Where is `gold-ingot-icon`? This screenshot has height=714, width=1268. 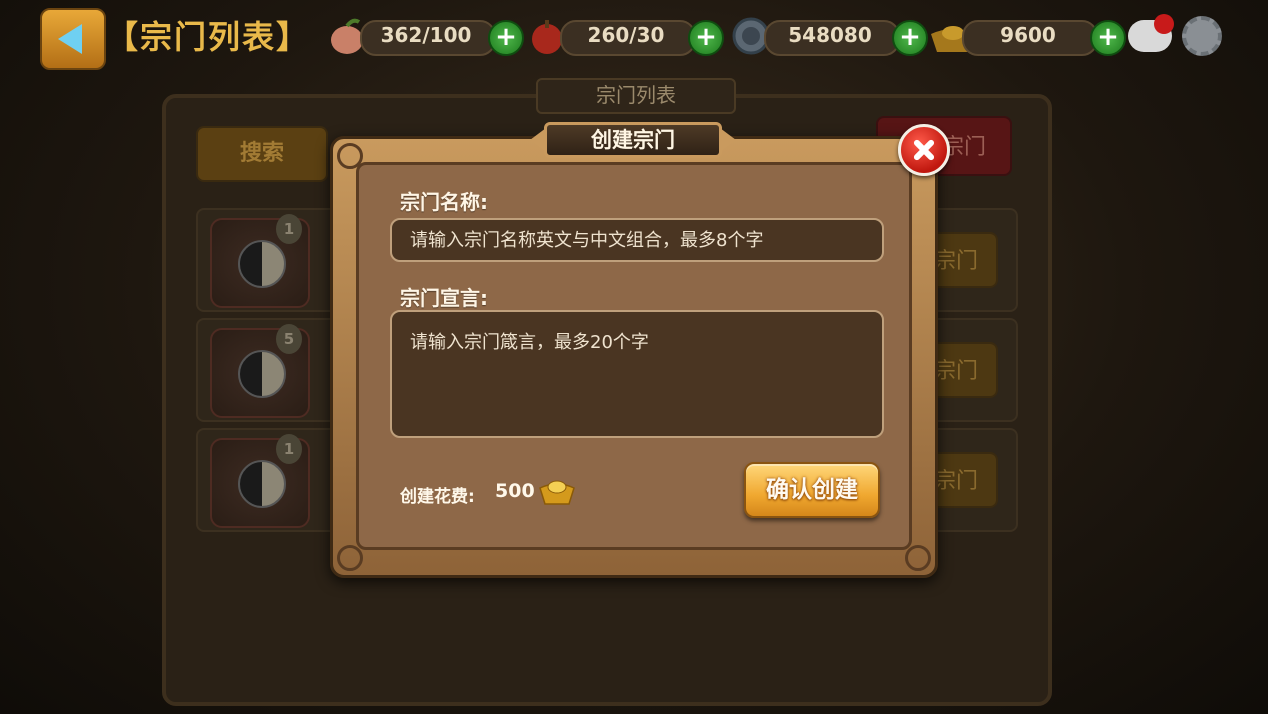
gold-ingot-icon is located at coordinates (557, 492).